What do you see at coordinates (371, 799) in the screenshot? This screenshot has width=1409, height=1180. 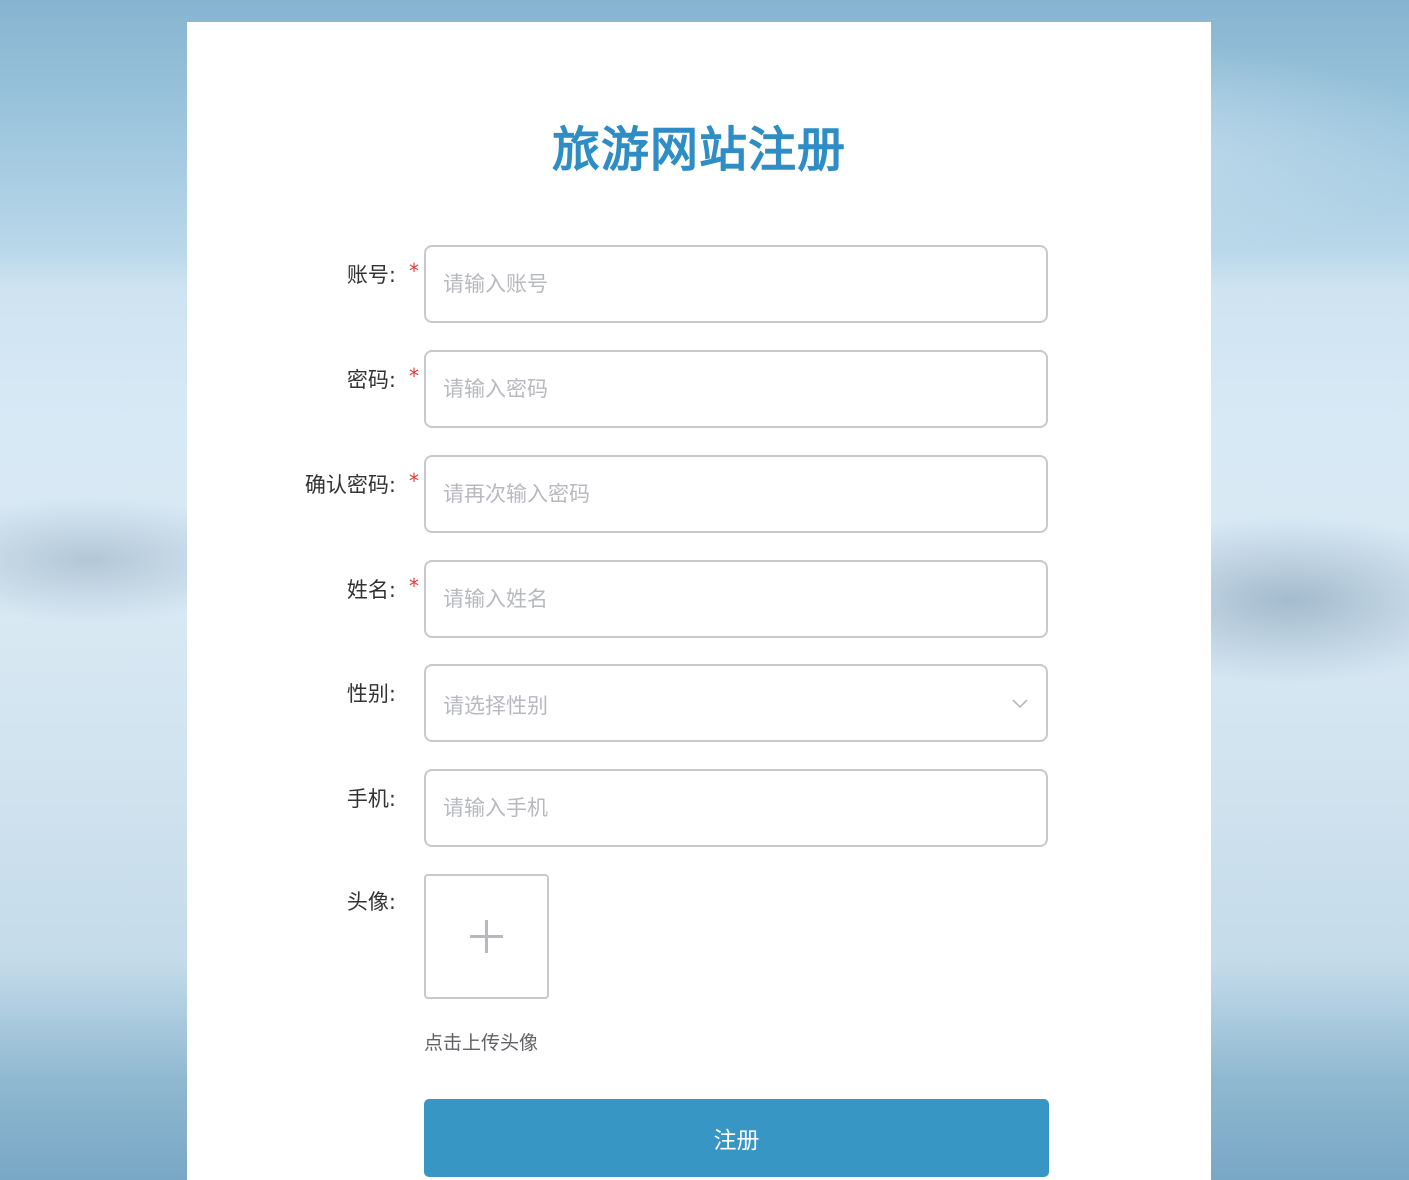 I see `phone-label: 手机:` at bounding box center [371, 799].